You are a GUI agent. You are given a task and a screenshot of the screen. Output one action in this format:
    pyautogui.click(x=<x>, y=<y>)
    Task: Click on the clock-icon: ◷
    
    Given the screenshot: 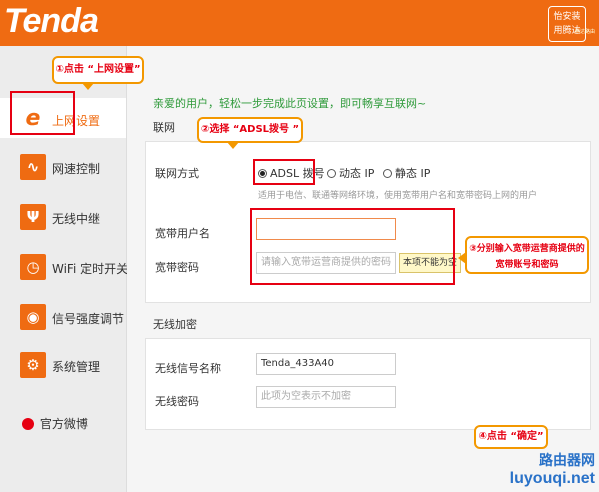 What is the action you would take?
    pyautogui.click(x=33, y=267)
    